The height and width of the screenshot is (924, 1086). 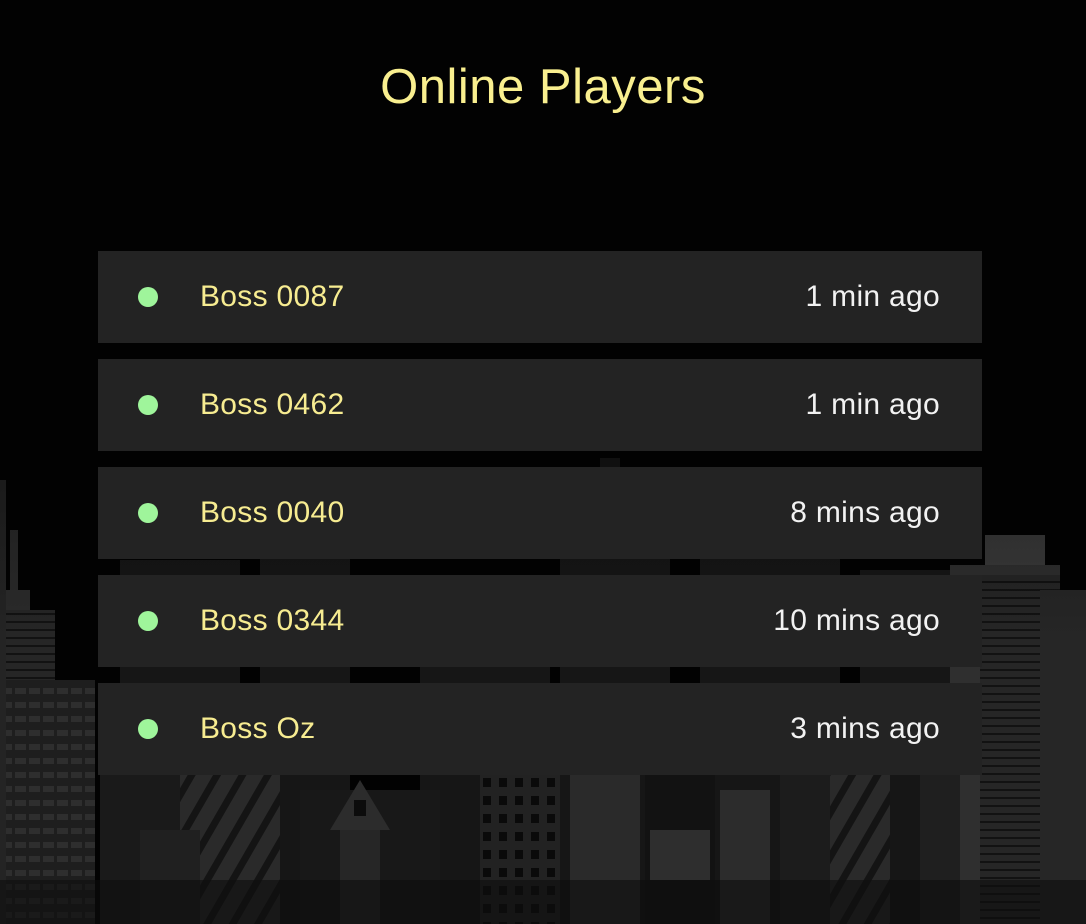 What do you see at coordinates (540, 513) in the screenshot?
I see `player-row: Boss 0040 8 mins ago` at bounding box center [540, 513].